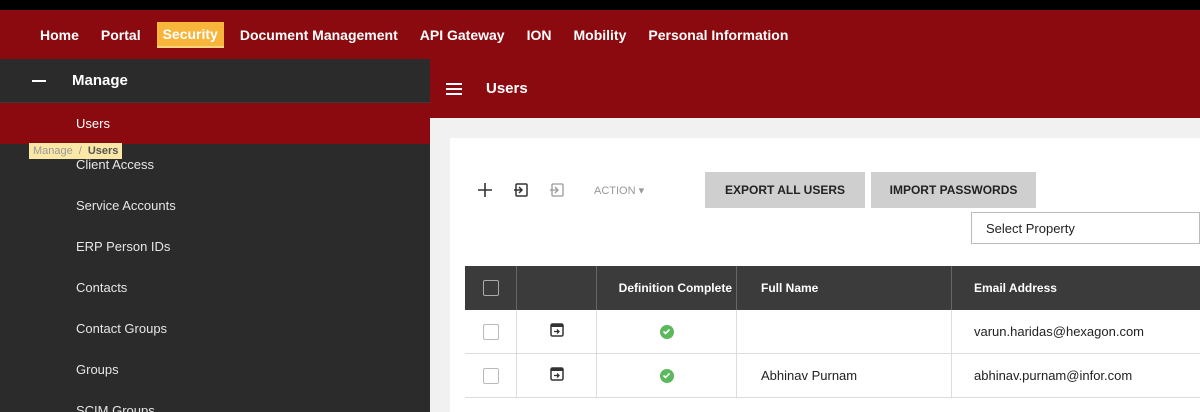  I want to click on topnav-mobility: Mobility, so click(599, 35).